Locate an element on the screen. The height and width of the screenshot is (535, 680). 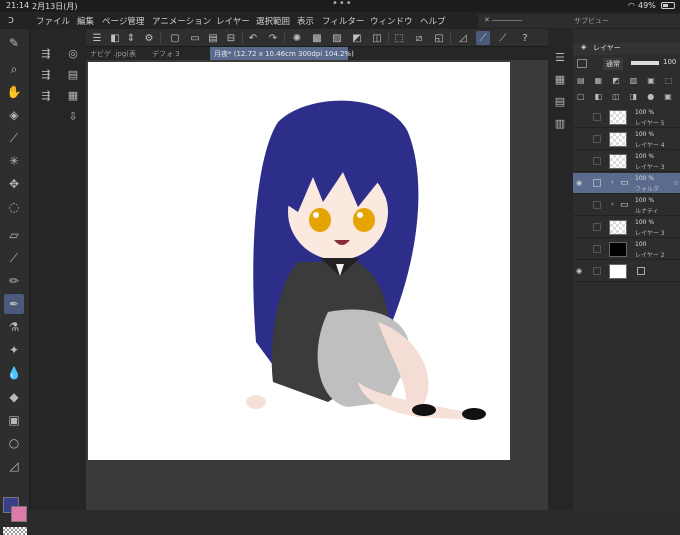
layer-toggle-icon: ◧ is located at coordinates (115, 38).